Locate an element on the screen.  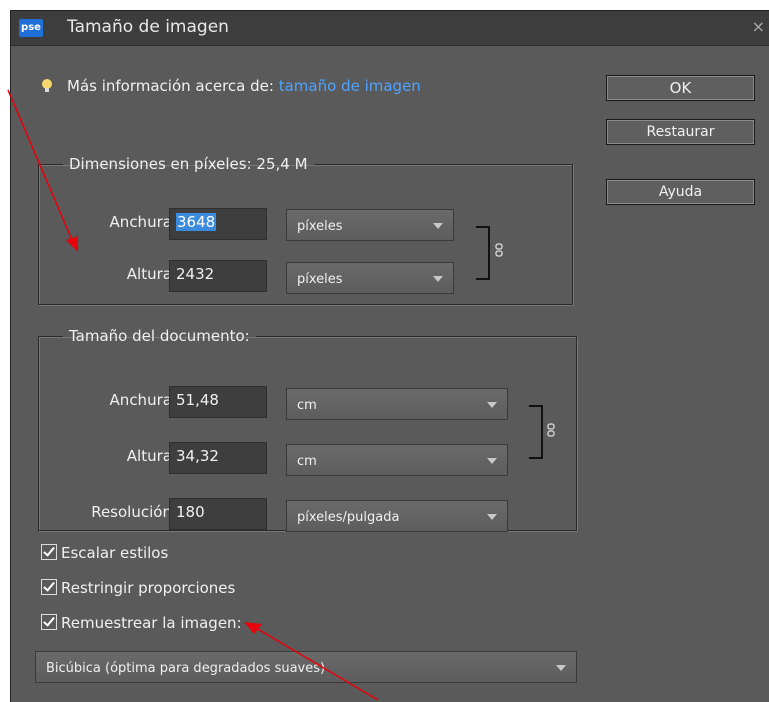
constrain-proportions-checkbox: Restringir proporciones is located at coordinates (138, 588).